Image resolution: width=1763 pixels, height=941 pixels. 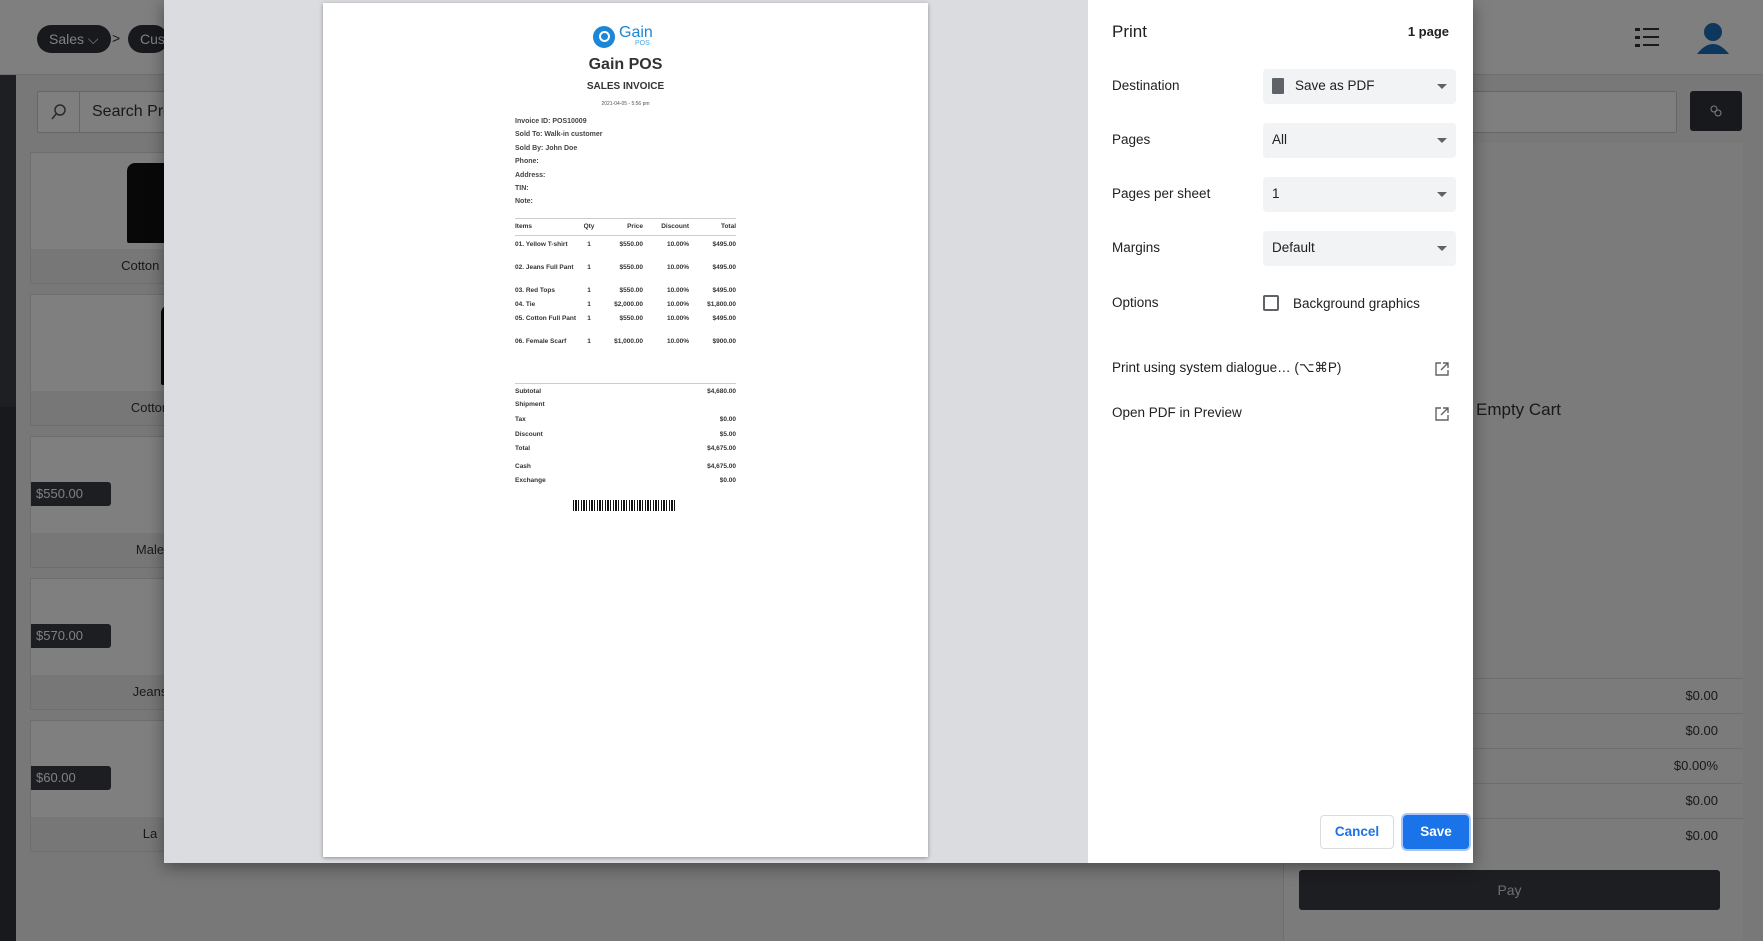 What do you see at coordinates (625, 383) in the screenshot?
I see `totals-divider` at bounding box center [625, 383].